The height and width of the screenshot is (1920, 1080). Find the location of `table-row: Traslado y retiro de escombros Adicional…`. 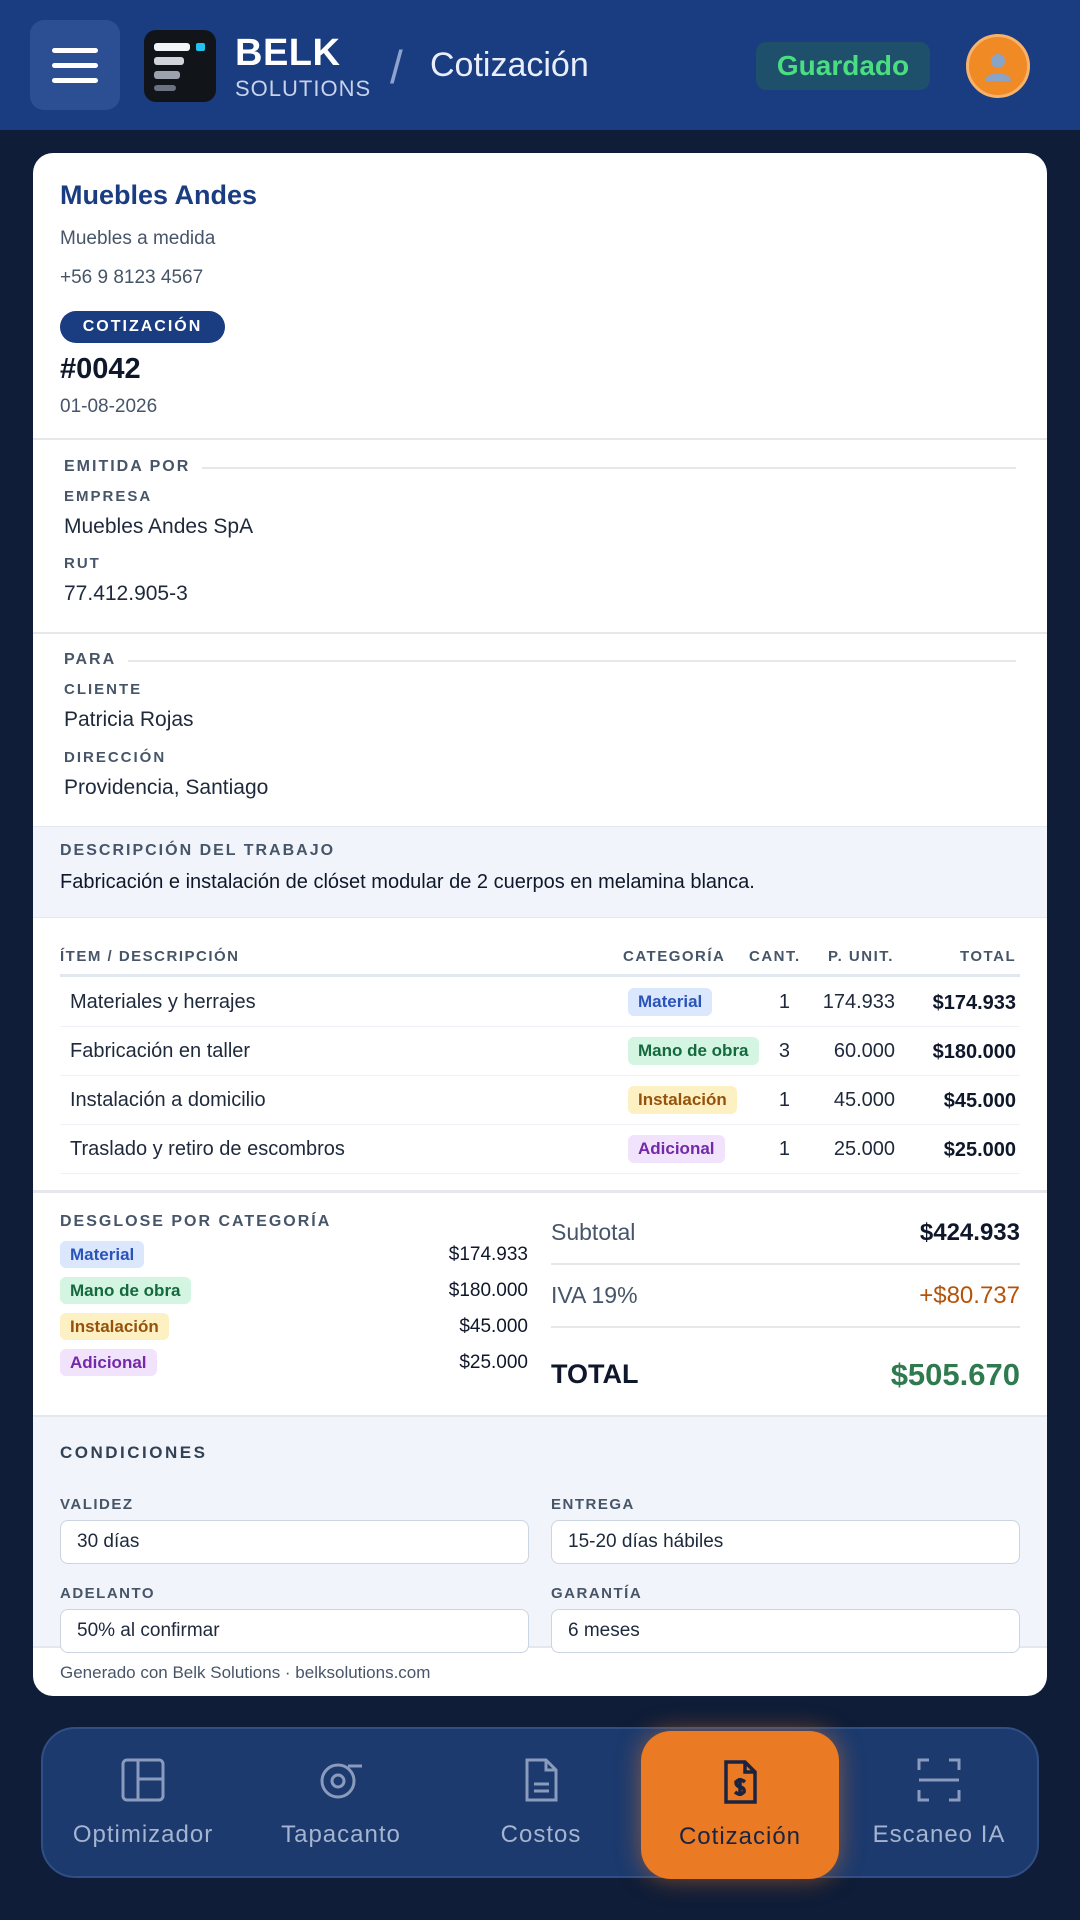

table-row: Traslado y retiro de escombros Adicional… is located at coordinates (540, 1149).